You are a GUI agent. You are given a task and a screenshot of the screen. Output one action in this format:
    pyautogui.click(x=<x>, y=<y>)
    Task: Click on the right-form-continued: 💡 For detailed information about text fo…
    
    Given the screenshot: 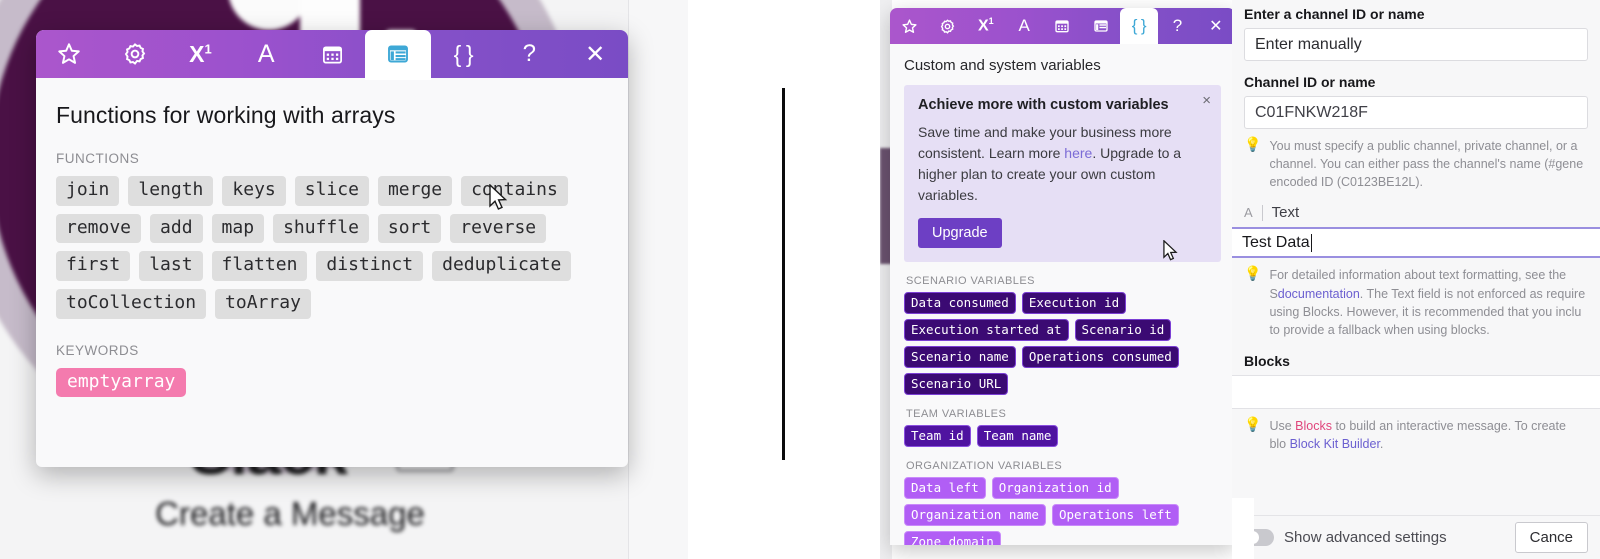 What is the action you would take?
    pyautogui.click(x=1416, y=316)
    